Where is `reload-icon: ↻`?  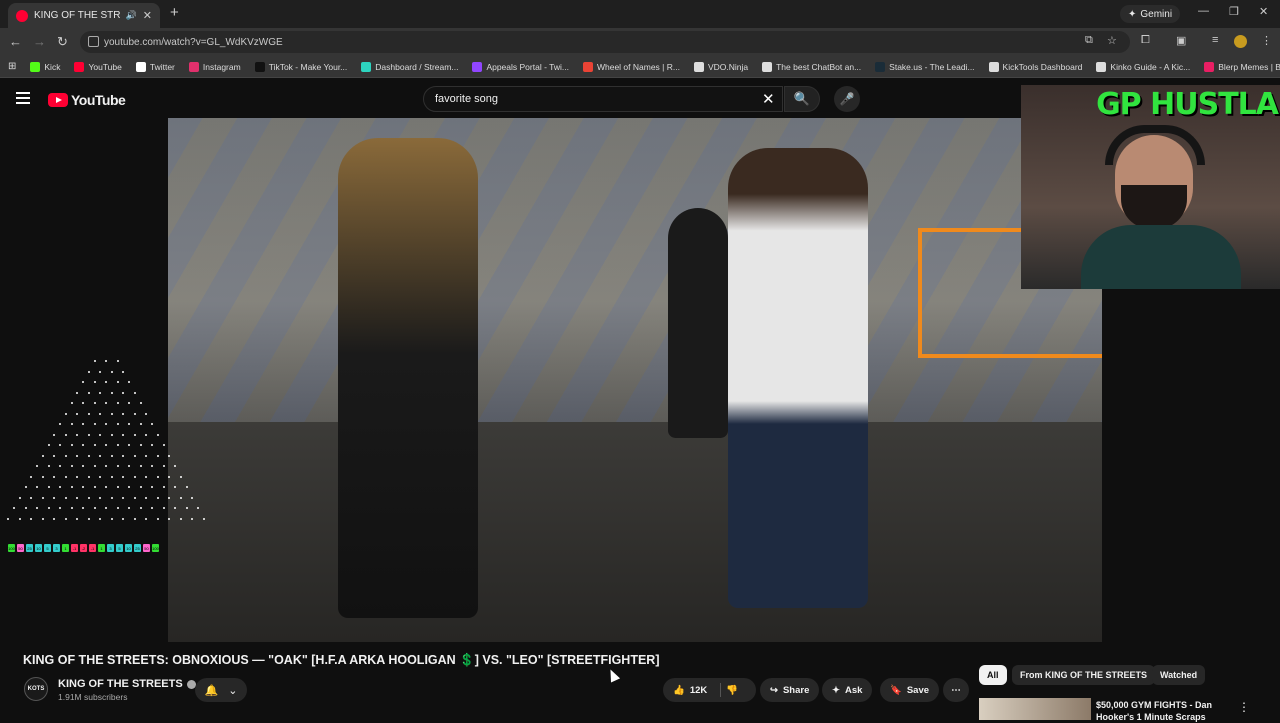
reload-icon: ↻ is located at coordinates (62, 42).